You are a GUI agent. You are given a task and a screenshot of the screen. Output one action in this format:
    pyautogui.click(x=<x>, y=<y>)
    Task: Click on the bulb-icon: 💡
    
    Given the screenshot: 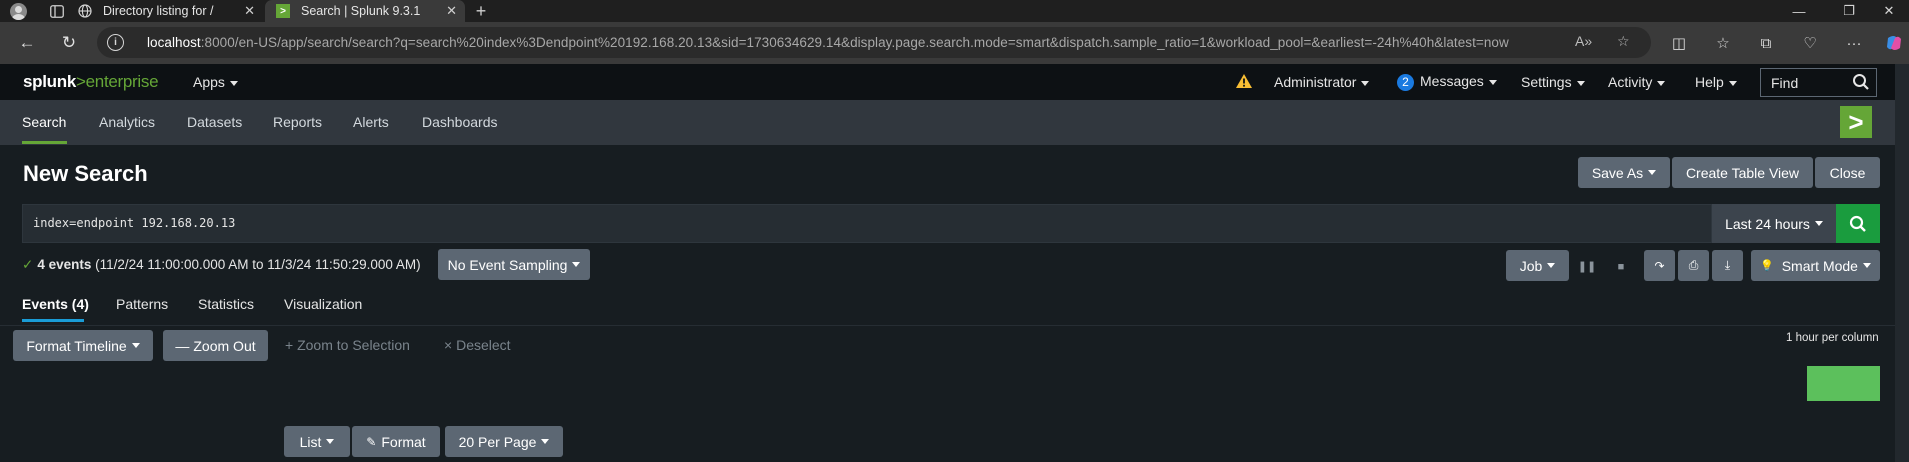 What is the action you would take?
    pyautogui.click(x=1767, y=266)
    